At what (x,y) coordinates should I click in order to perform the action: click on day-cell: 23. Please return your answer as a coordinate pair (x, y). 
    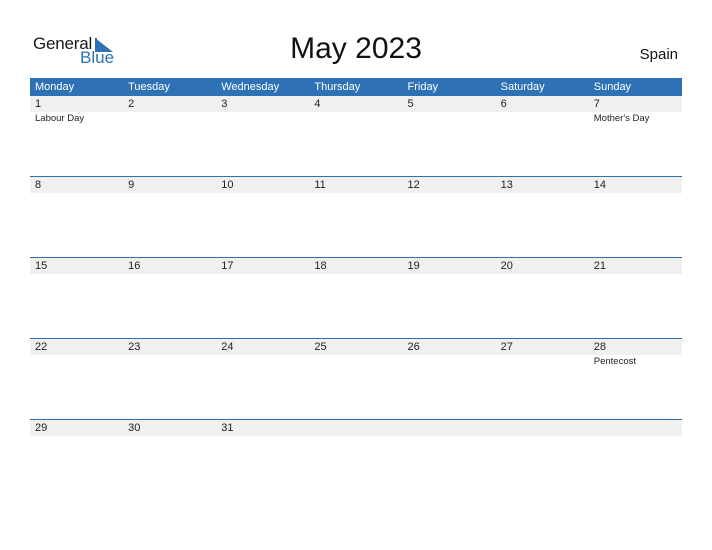
    Looking at the image, I should click on (169, 353).